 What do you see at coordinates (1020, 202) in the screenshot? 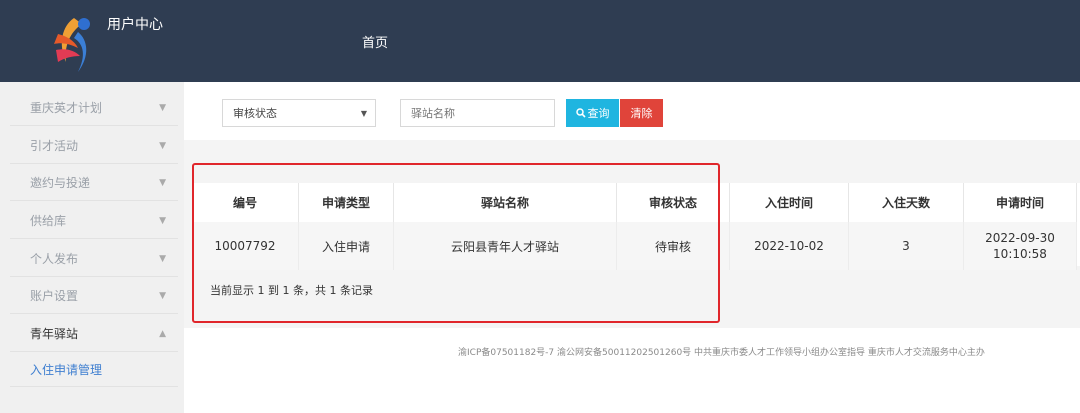
I see `col-header-applied: 申请时间` at bounding box center [1020, 202].